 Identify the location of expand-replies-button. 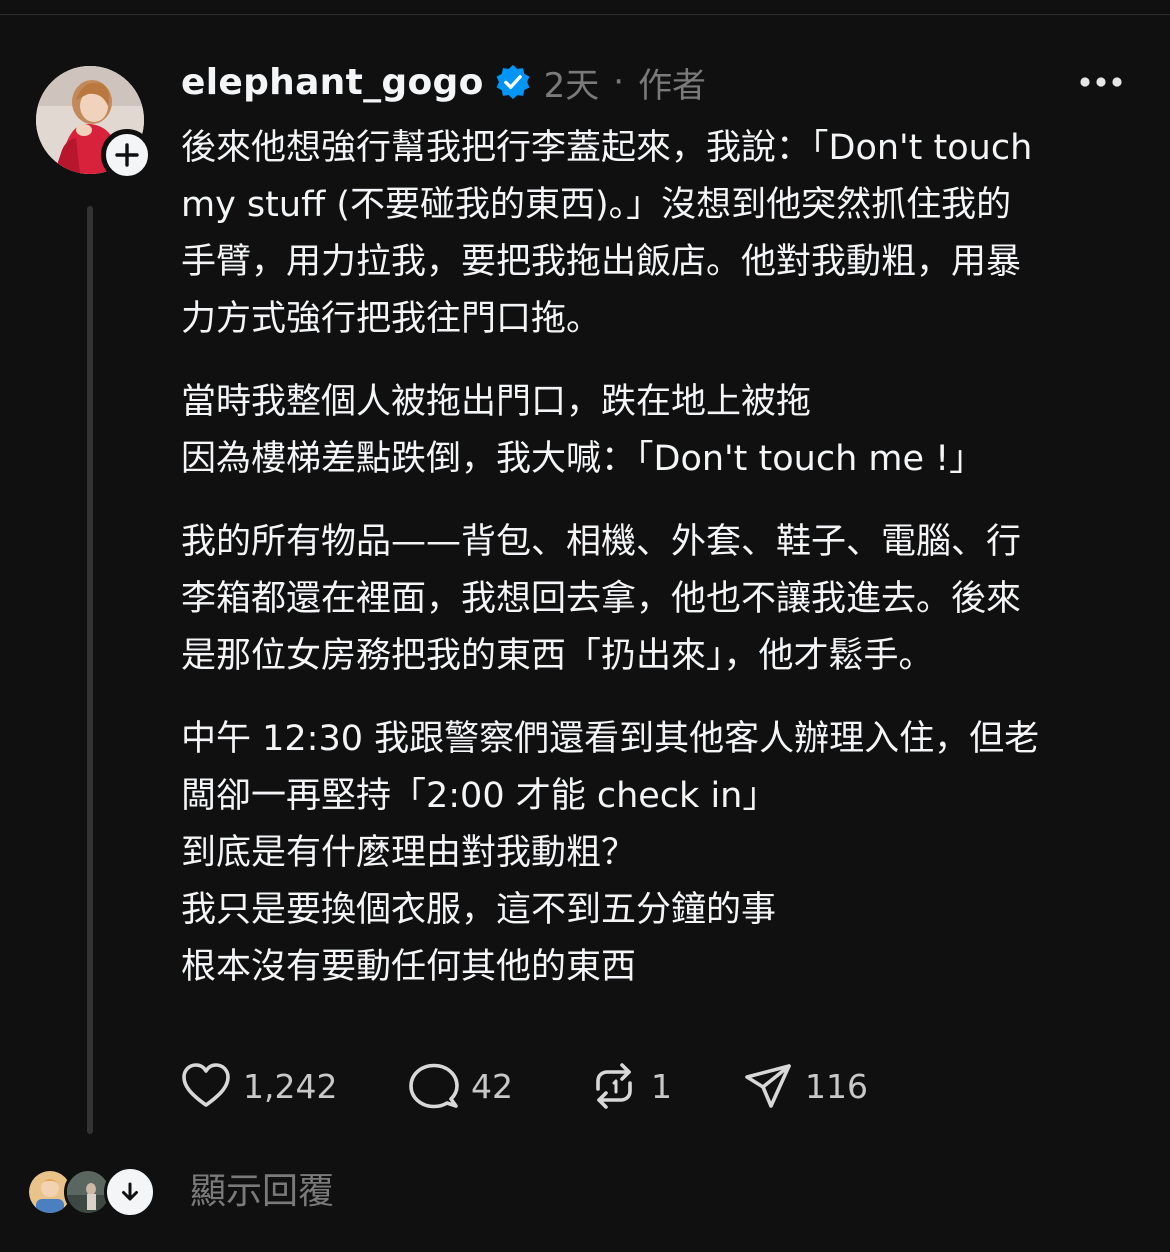
(130, 1192).